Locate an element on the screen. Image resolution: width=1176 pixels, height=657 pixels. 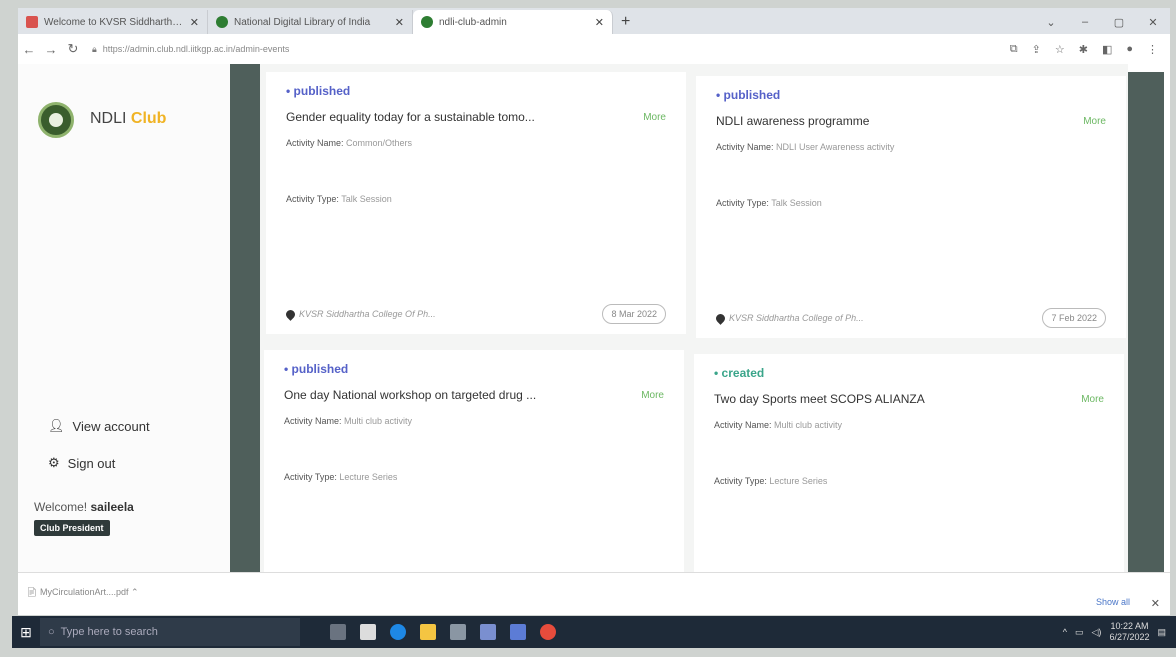
profile-icon: ● is located at coordinates (1129, 49).